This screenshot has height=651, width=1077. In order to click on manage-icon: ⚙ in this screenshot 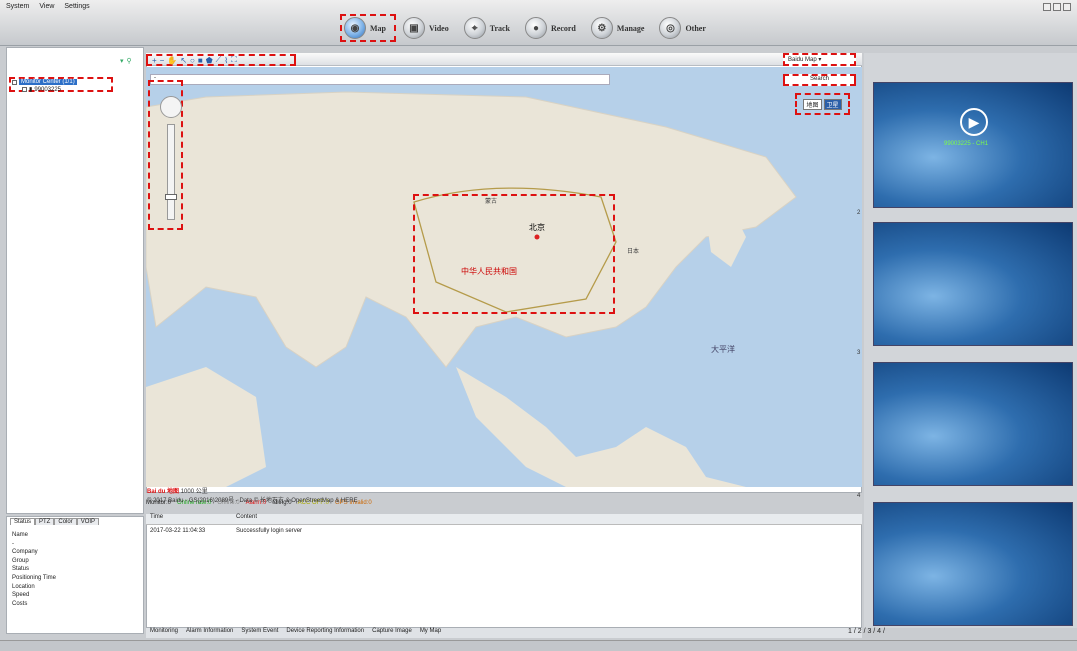, I will do `click(601, 28)`.